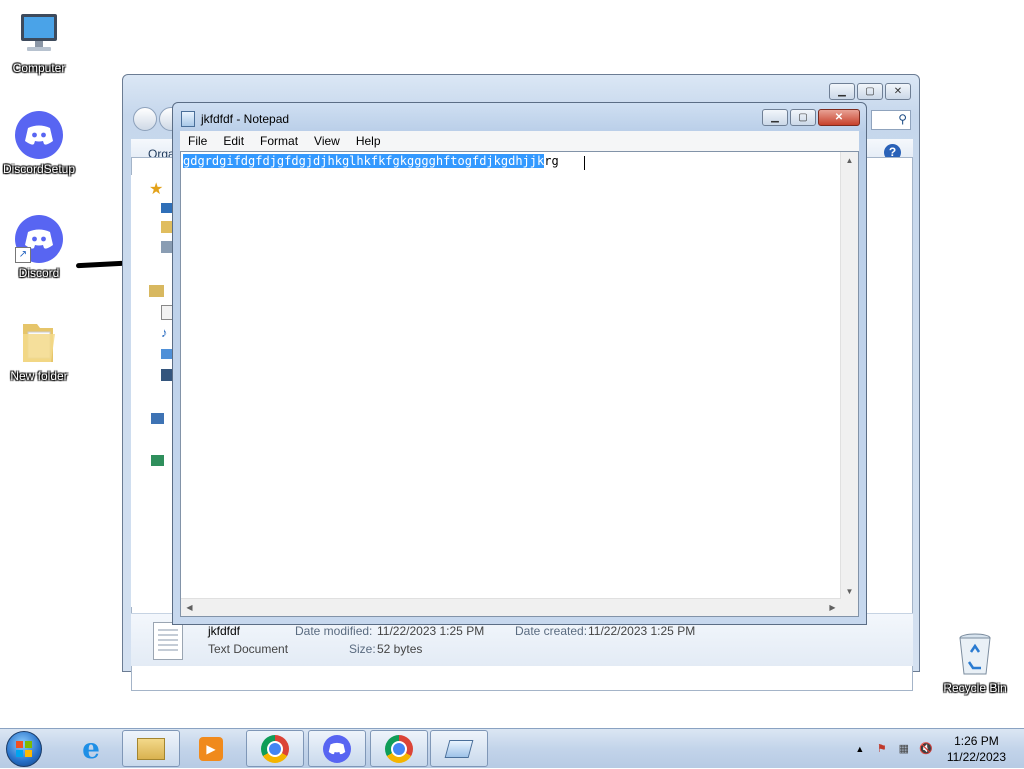  I want to click on notepad-titlebar: jkfdfdf - Notepad, so click(235, 119).